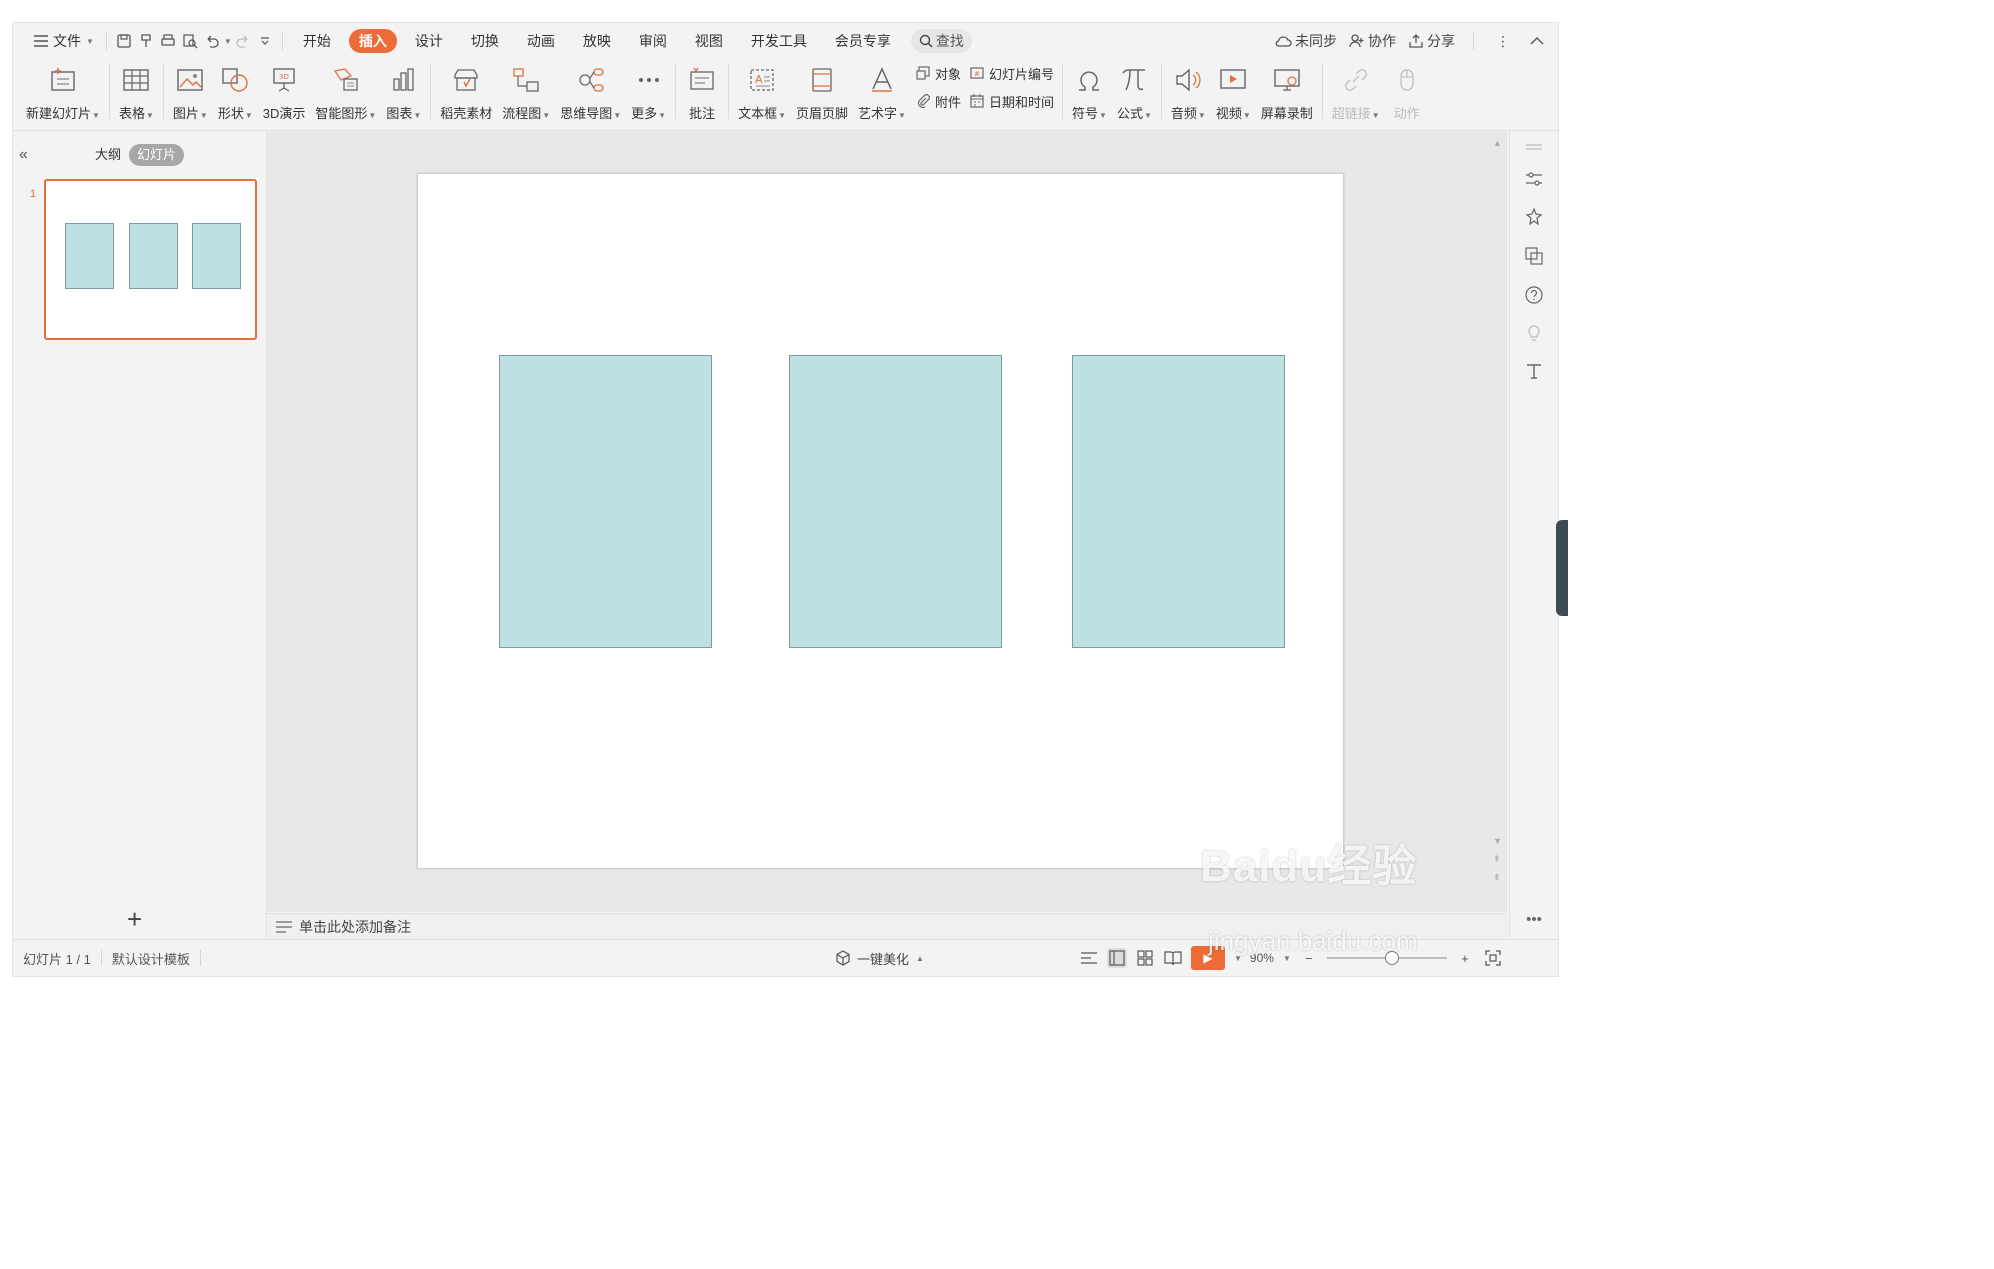  Describe the element at coordinates (1089, 92) in the screenshot. I see `symbol-button: 符号▼` at that location.